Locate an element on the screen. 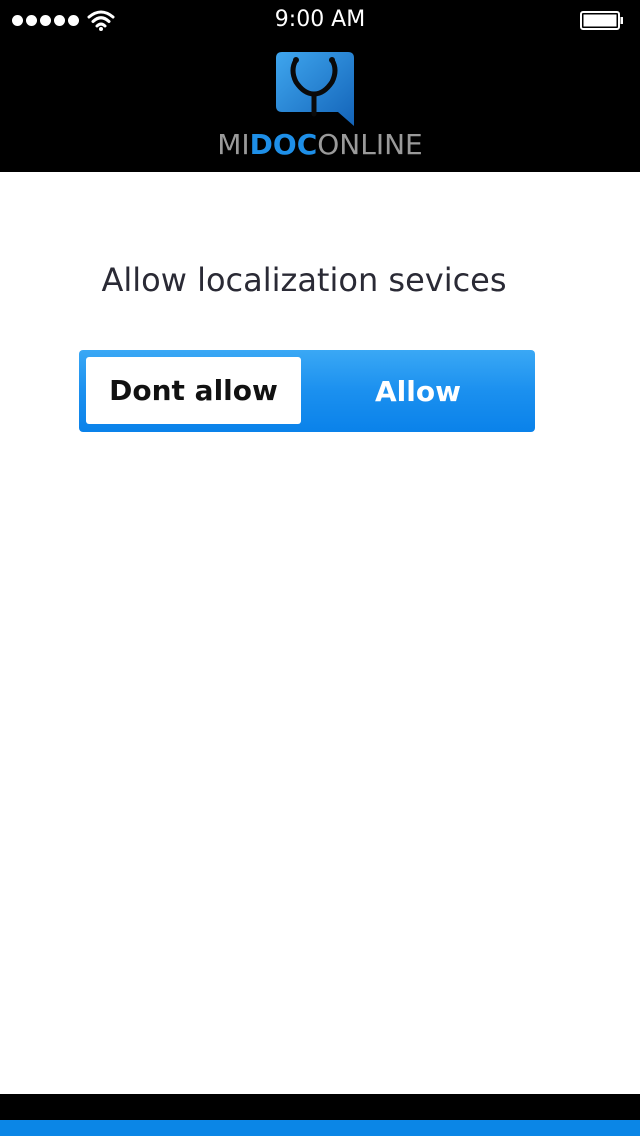  status-bar: 9:00 AM is located at coordinates (320, 20).